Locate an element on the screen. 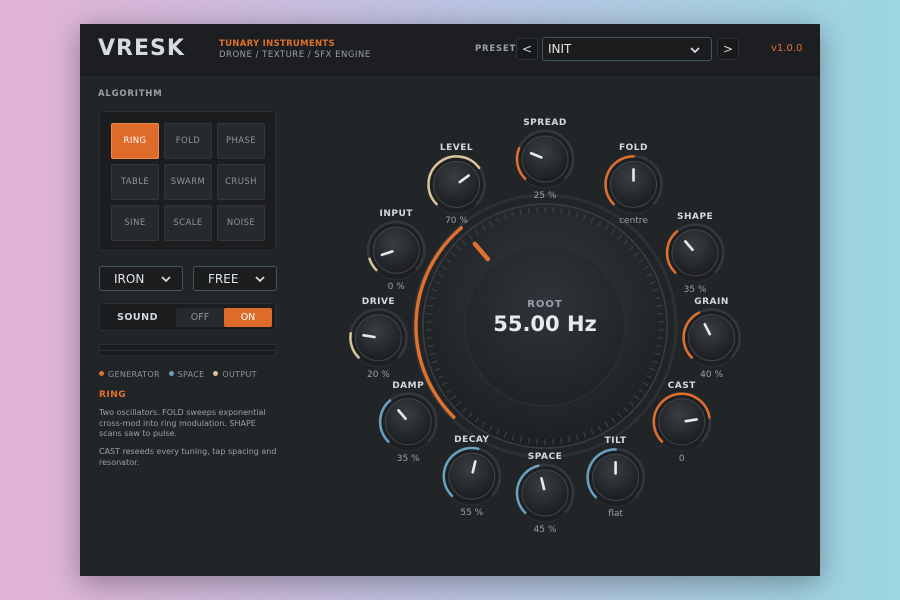 The height and width of the screenshot is (600, 900). knob-input is located at coordinates (396, 250).